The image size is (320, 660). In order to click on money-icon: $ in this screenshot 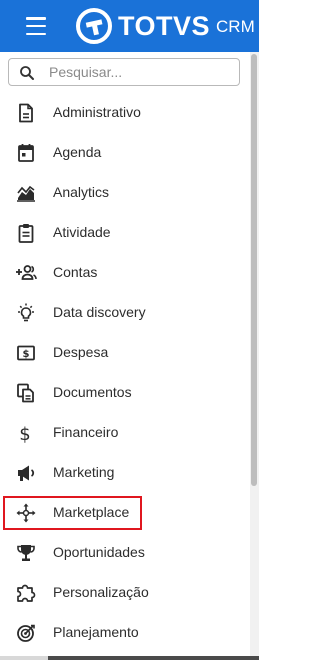, I will do `click(26, 353)`.